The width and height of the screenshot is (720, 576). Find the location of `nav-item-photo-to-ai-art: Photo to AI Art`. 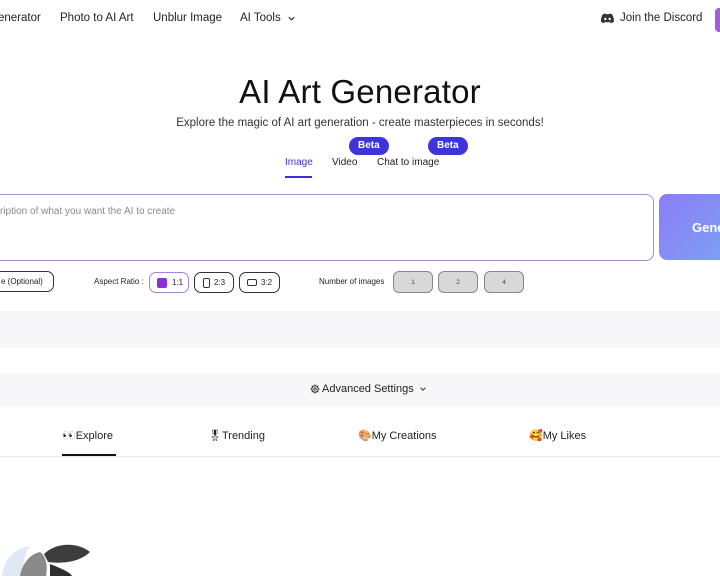

nav-item-photo-to-ai-art: Photo to AI Art is located at coordinates (97, 18).